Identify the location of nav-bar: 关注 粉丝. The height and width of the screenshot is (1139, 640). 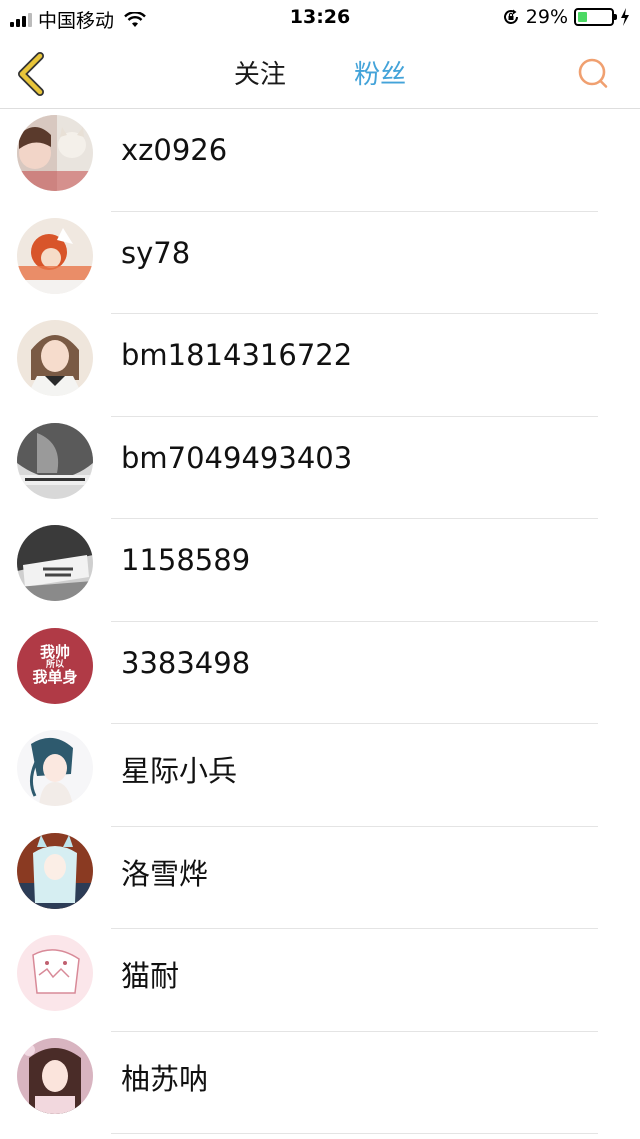
(320, 72).